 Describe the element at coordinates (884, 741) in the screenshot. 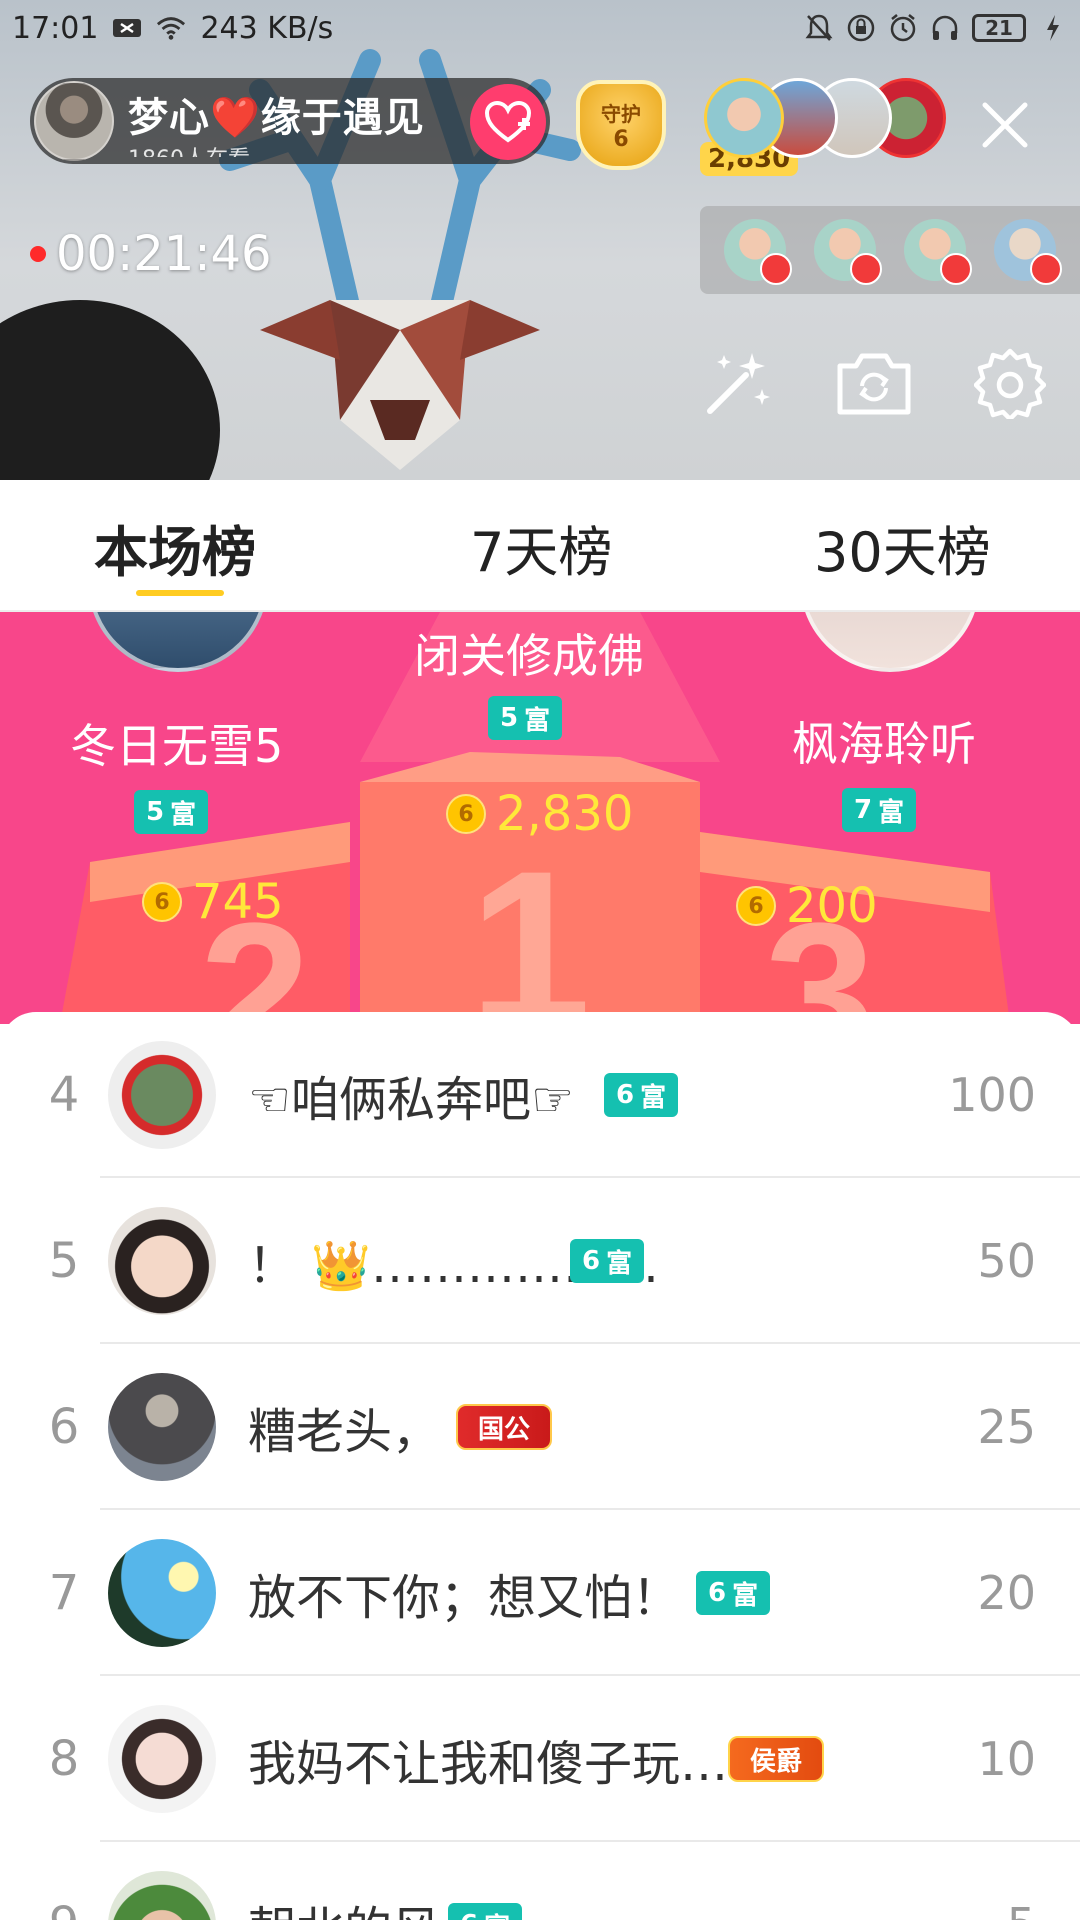

I see `podium-third-name: 枫海聆听` at that location.